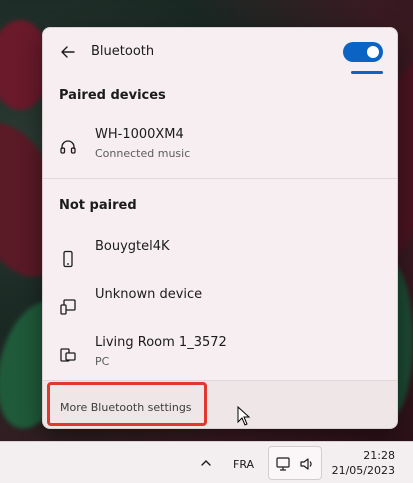 This screenshot has width=413, height=483. What do you see at coordinates (220, 147) in the screenshot?
I see `device-item-wh1000xm4: WH-1000XM4 Connected music` at bounding box center [220, 147].